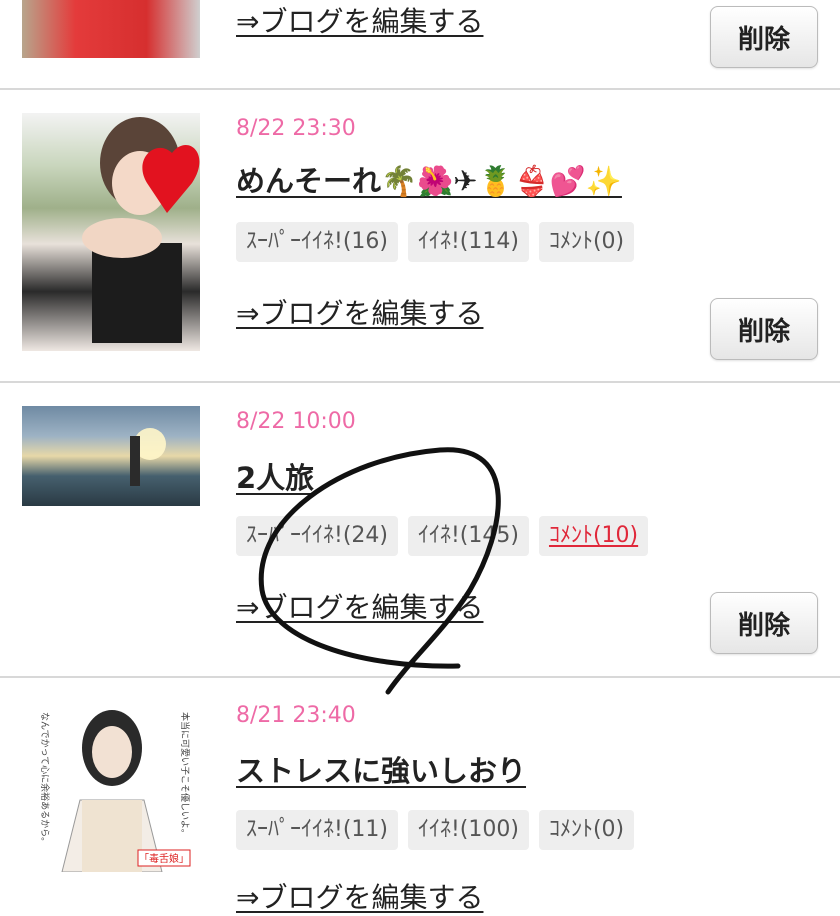  Describe the element at coordinates (164, 858) in the screenshot. I see `poster-stamp: 「毒舌娘」` at that location.